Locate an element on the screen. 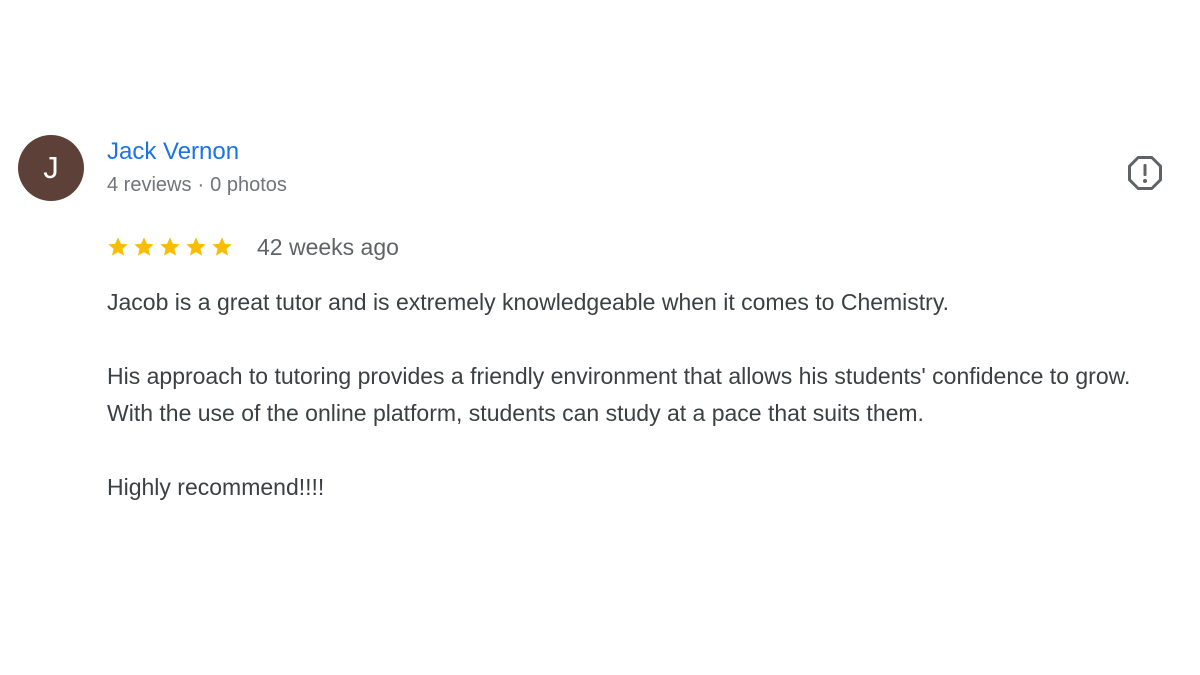 The height and width of the screenshot is (675, 1200). report-flag-icon is located at coordinates (1145, 173).